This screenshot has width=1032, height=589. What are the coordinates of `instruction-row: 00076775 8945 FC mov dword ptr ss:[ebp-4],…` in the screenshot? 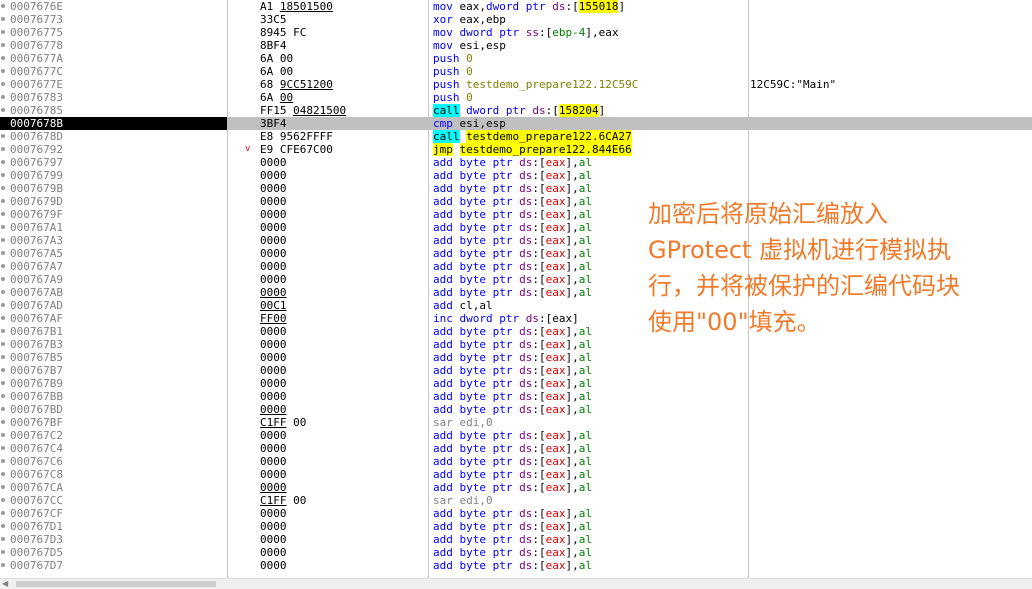 It's located at (516, 32).